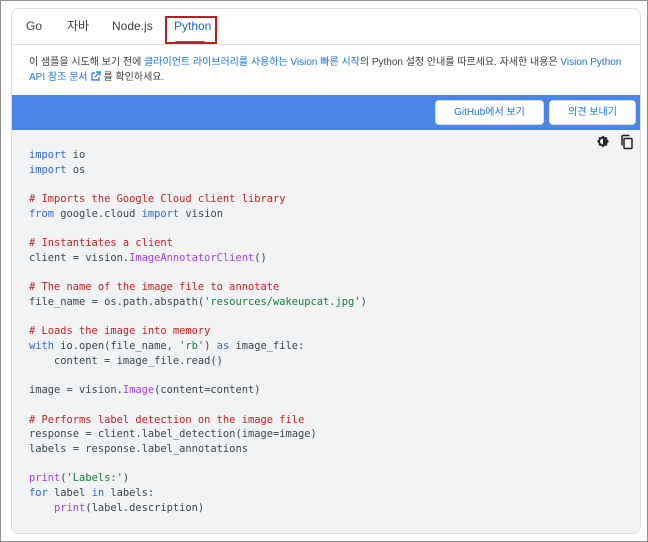 The image size is (648, 542). Describe the element at coordinates (134, 77) in the screenshot. I see `intro-suffix: 를 확인하세요.` at that location.